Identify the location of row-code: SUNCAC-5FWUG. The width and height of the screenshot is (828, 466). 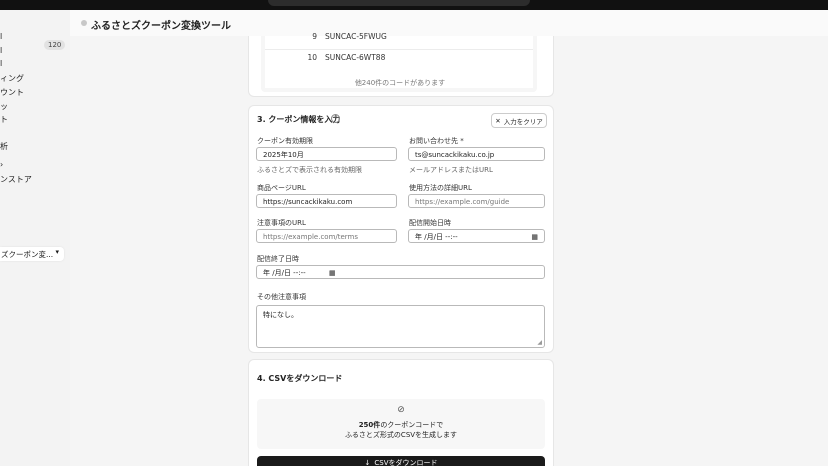
(356, 36).